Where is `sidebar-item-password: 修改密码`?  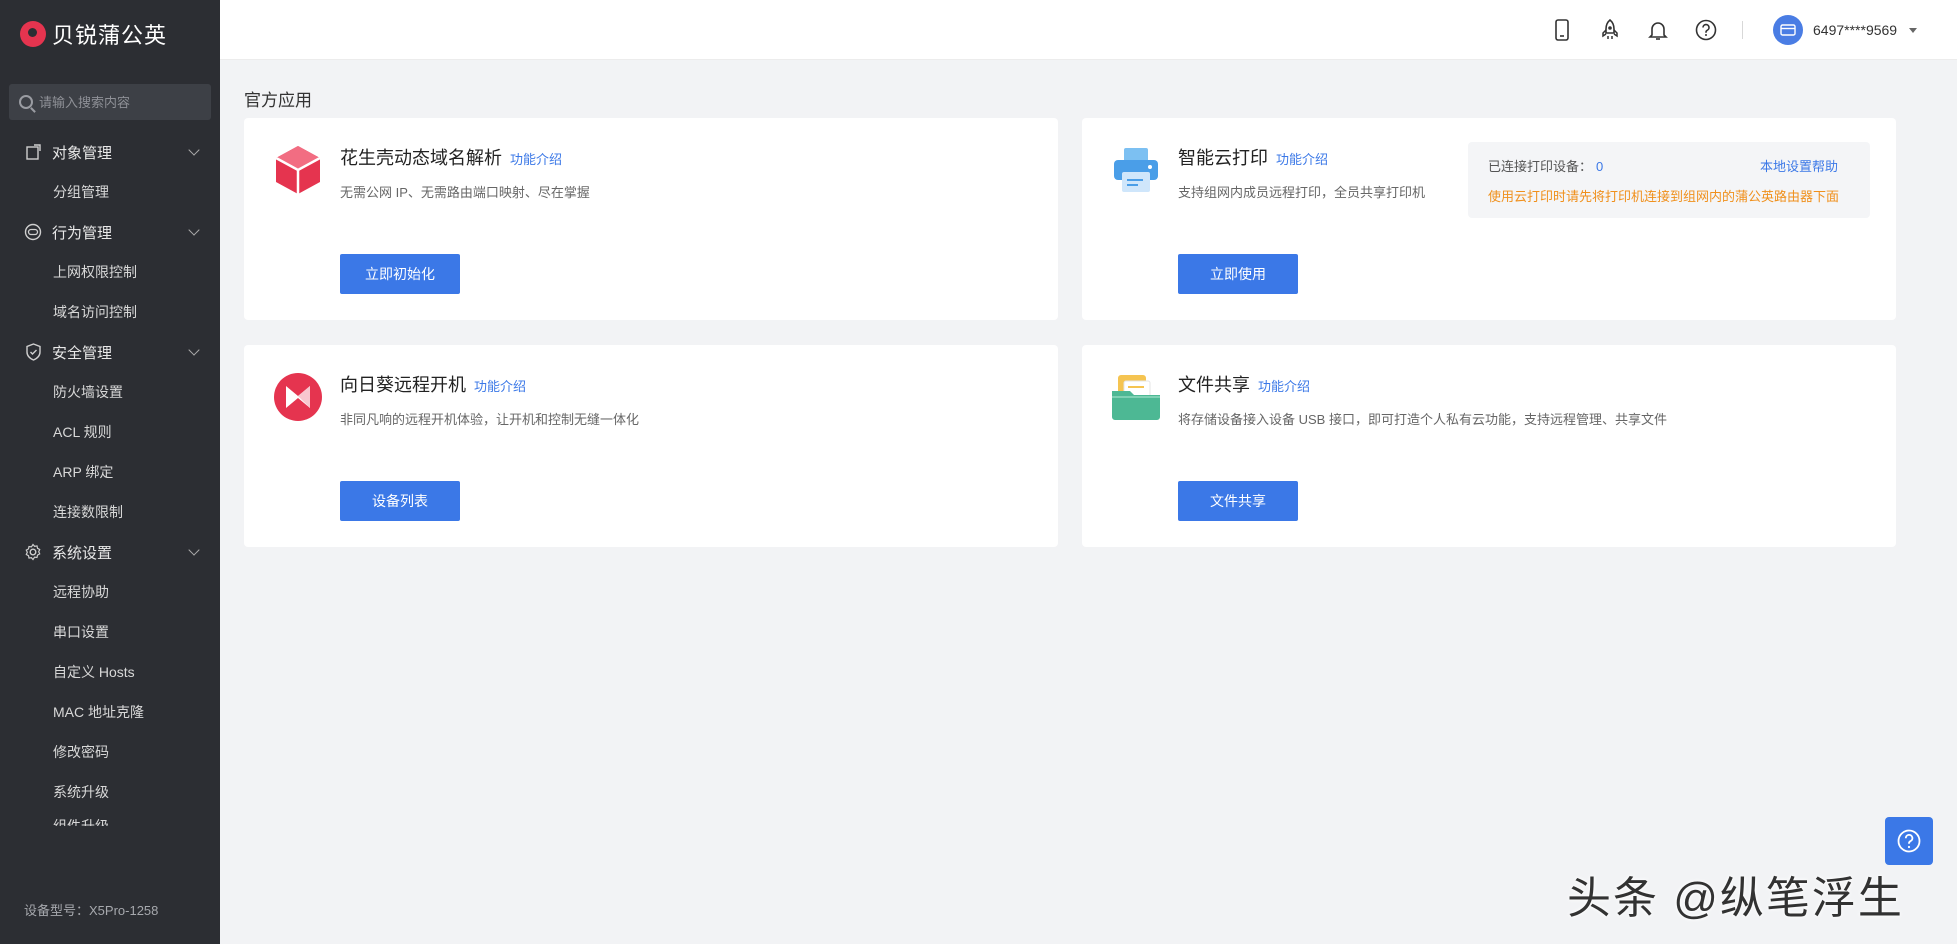
sidebar-item-password: 修改密码 is located at coordinates (110, 752).